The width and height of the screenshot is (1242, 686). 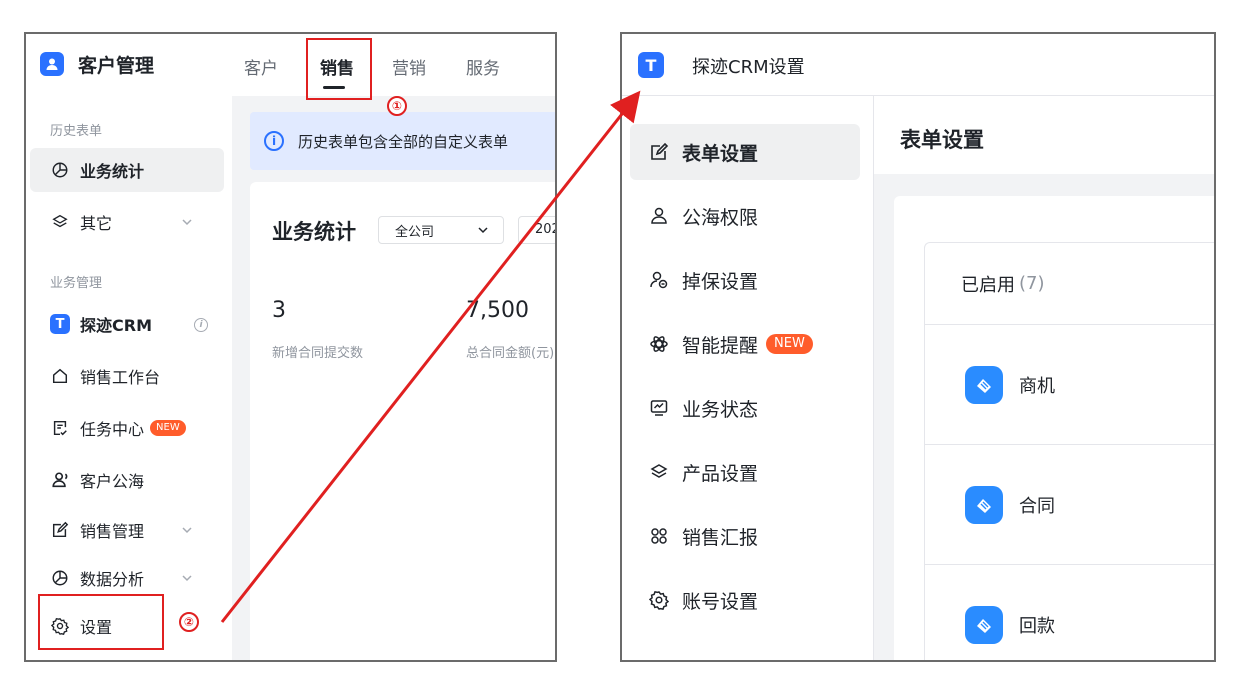 What do you see at coordinates (748, 67) in the screenshot?
I see `window-title: 探迹CRM设置` at bounding box center [748, 67].